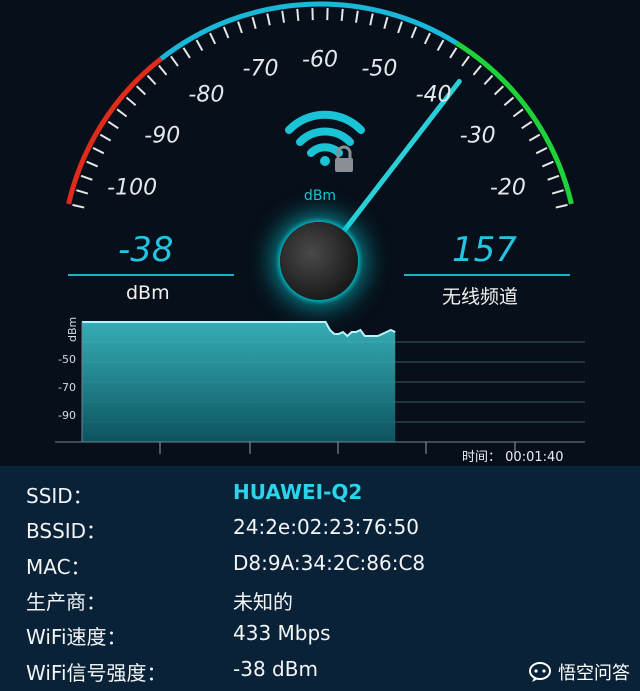 The width and height of the screenshot is (640, 691). I want to click on gauge-tick-label: -100, so click(132, 188).